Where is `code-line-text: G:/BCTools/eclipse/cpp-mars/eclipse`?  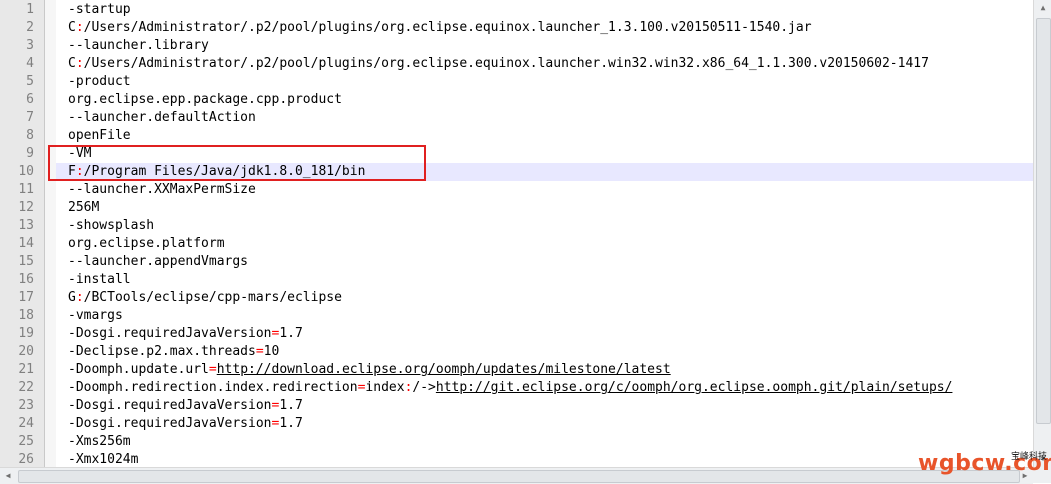
code-line-text: G:/BCTools/eclipse/cpp-mars/eclipse is located at coordinates (205, 298).